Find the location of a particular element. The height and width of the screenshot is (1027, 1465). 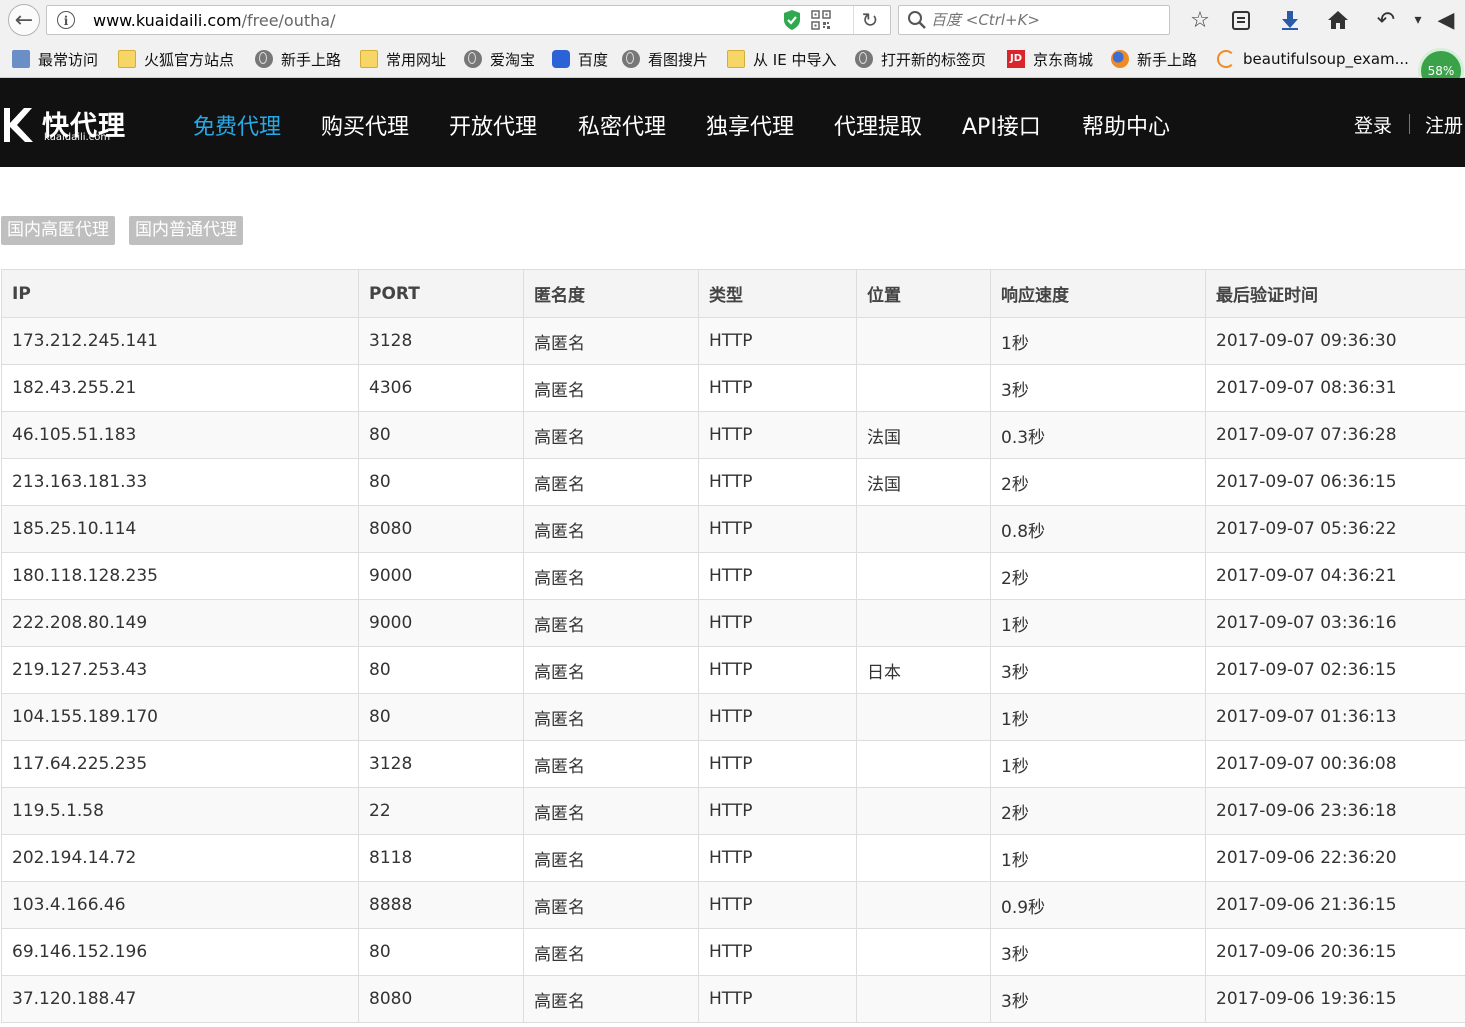

nav-help-center: 帮助中心 is located at coordinates (1126, 125).